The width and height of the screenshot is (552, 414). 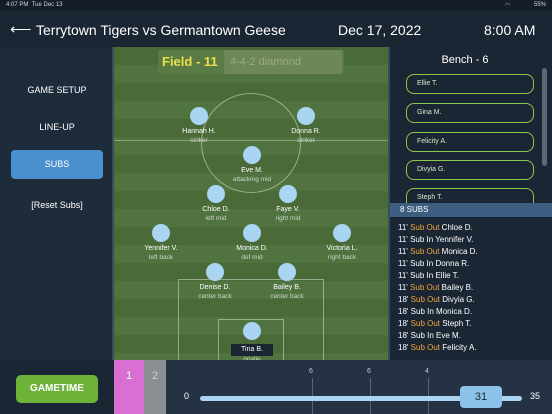 What do you see at coordinates (57, 389) in the screenshot?
I see `gametime-button: GAMETIME` at bounding box center [57, 389].